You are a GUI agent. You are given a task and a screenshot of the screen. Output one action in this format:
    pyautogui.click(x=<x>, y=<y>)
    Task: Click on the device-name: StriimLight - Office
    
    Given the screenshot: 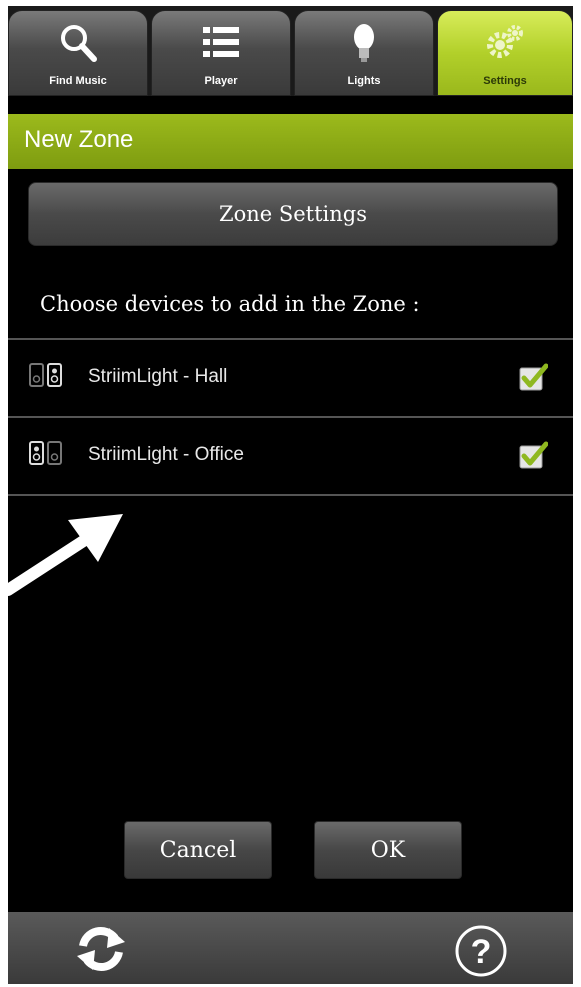 What is the action you would take?
    pyautogui.click(x=166, y=454)
    